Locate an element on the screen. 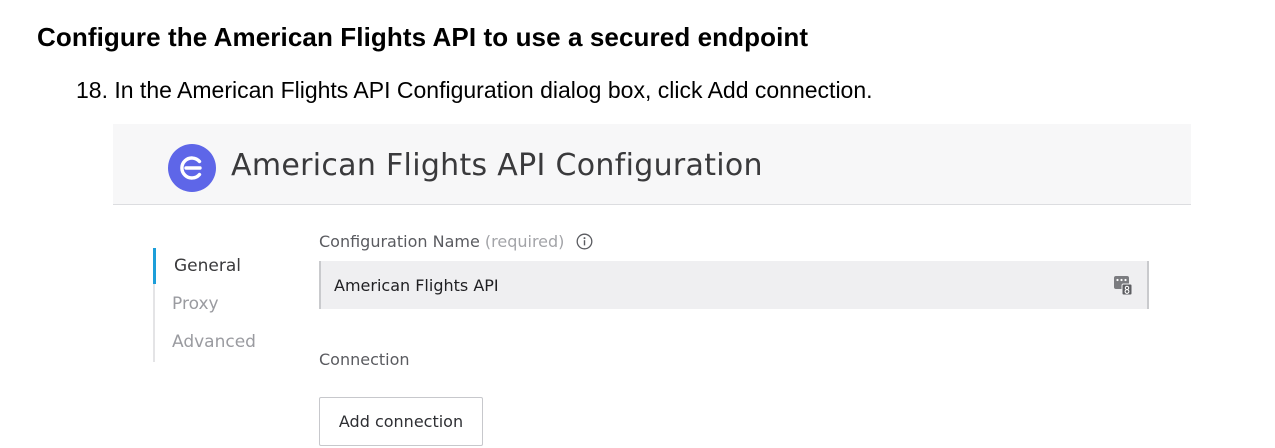 The height and width of the screenshot is (448, 1275). config-name-label-text: Configuration Name is located at coordinates (399, 241).